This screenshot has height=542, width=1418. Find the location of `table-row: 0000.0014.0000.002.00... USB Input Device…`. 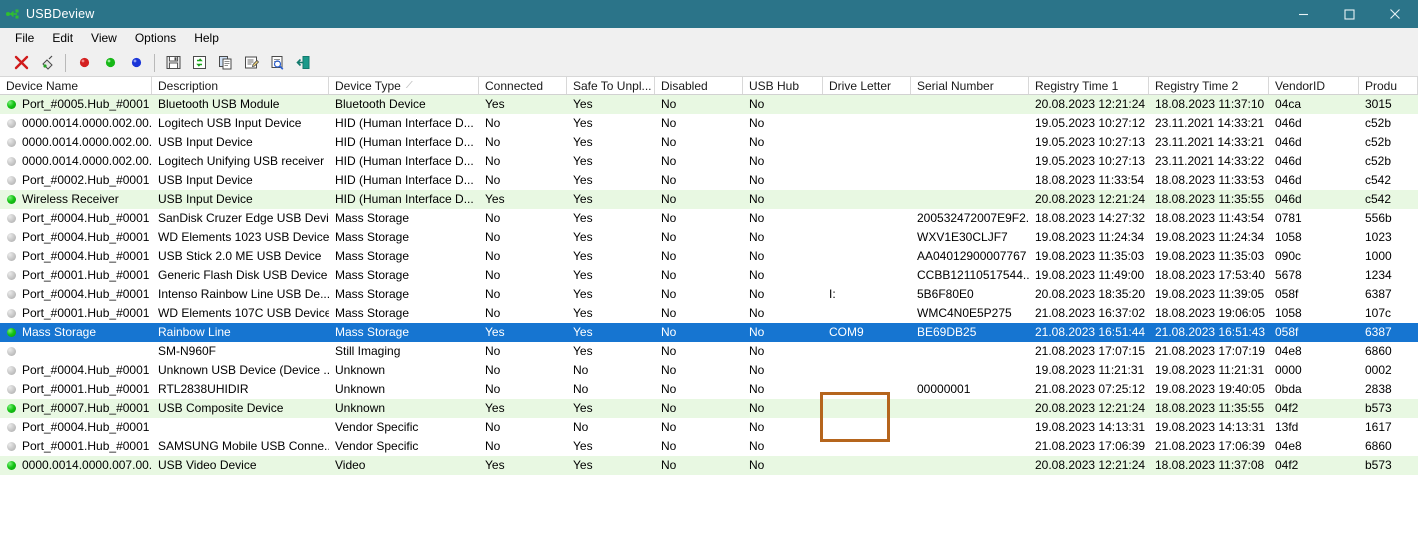

table-row: 0000.0014.0000.002.00... USB Input Device… is located at coordinates (709, 142).